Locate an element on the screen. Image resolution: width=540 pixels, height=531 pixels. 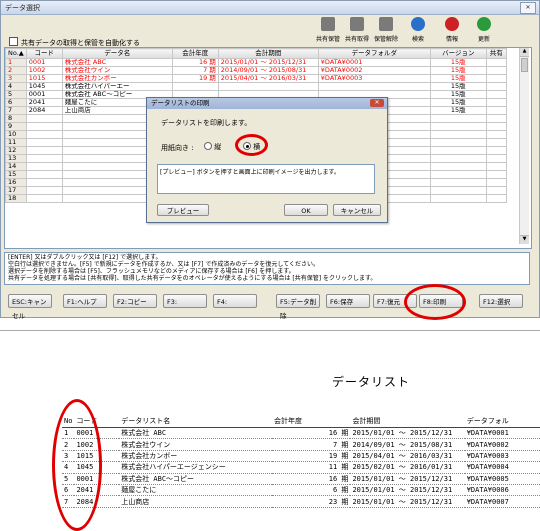
table-row: 4 1045 株式会社ハイパーエー 15版 is located at coordinates (256, 86).